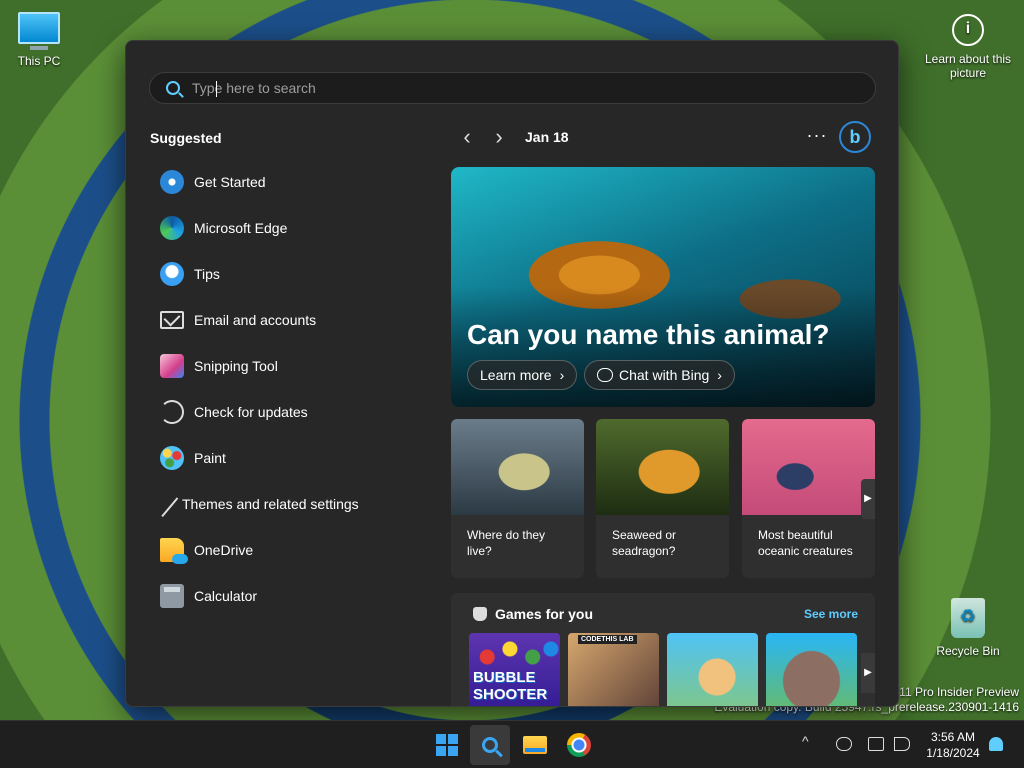 The image size is (1024, 768). What do you see at coordinates (996, 744) in the screenshot?
I see `notification-bell-icon` at bounding box center [996, 744].